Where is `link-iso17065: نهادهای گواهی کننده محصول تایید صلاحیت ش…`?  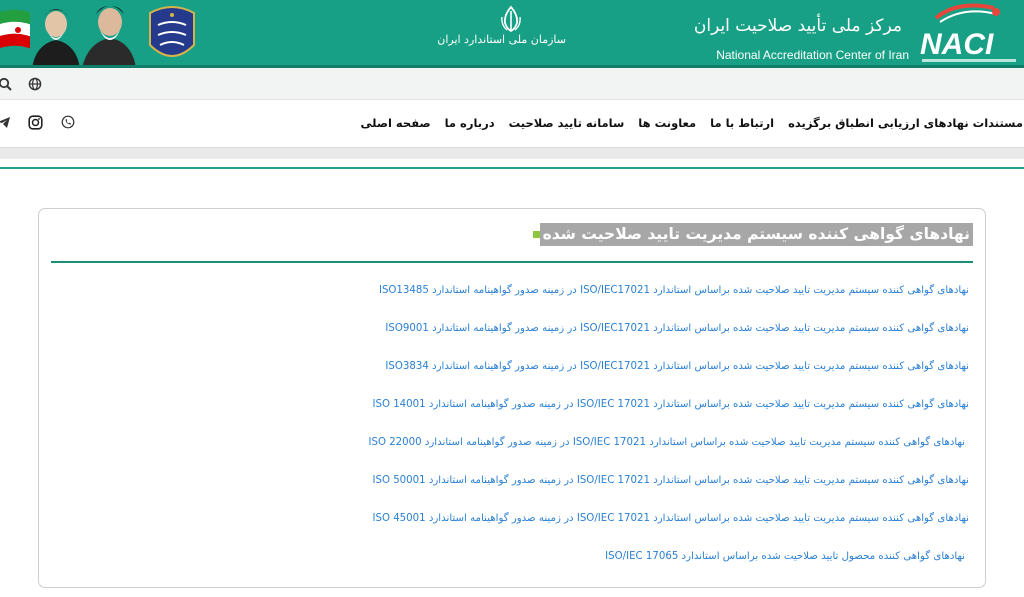 link-iso17065: نهادهای گواهی کننده محصول تایید صلاحیت ش… is located at coordinates (785, 556).